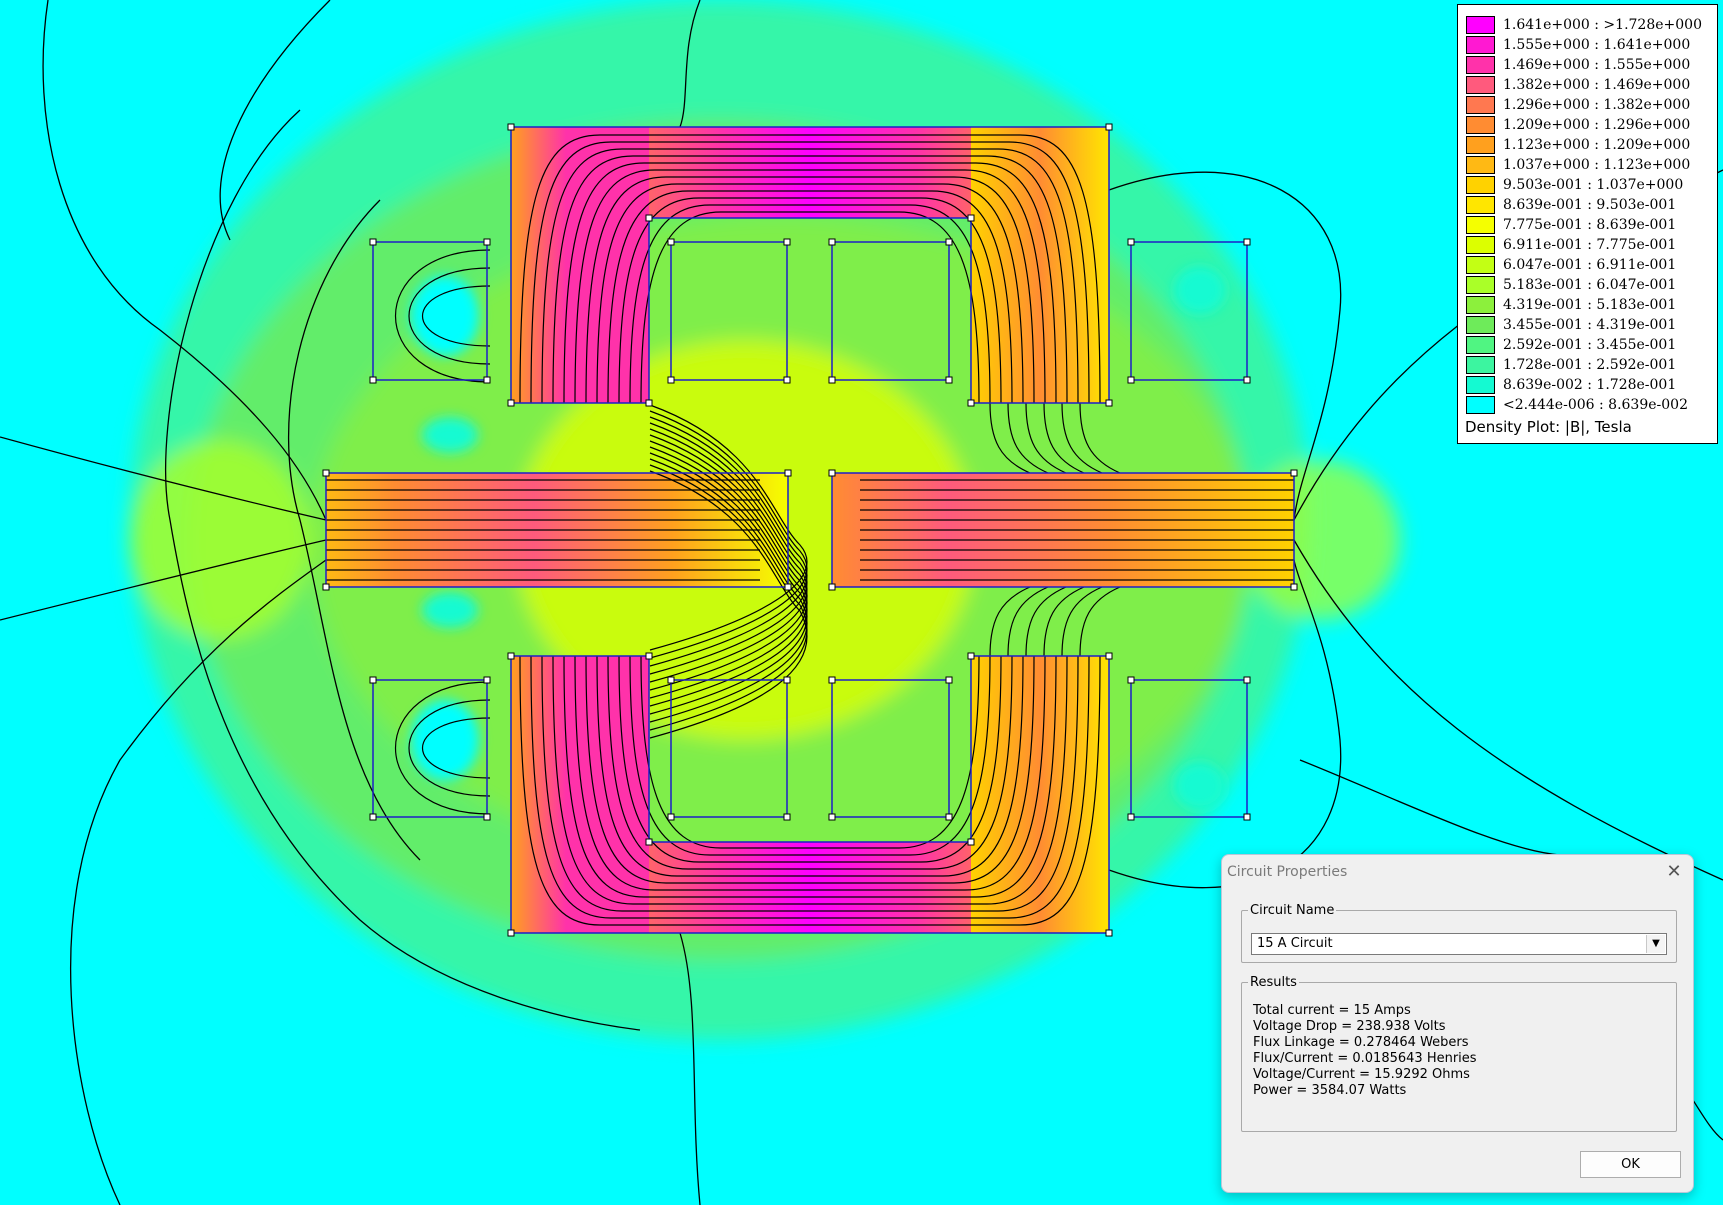 Image resolution: width=1723 pixels, height=1205 pixels. I want to click on legend-label: 7.775e-001 : 8.639e-001, so click(1590, 225).